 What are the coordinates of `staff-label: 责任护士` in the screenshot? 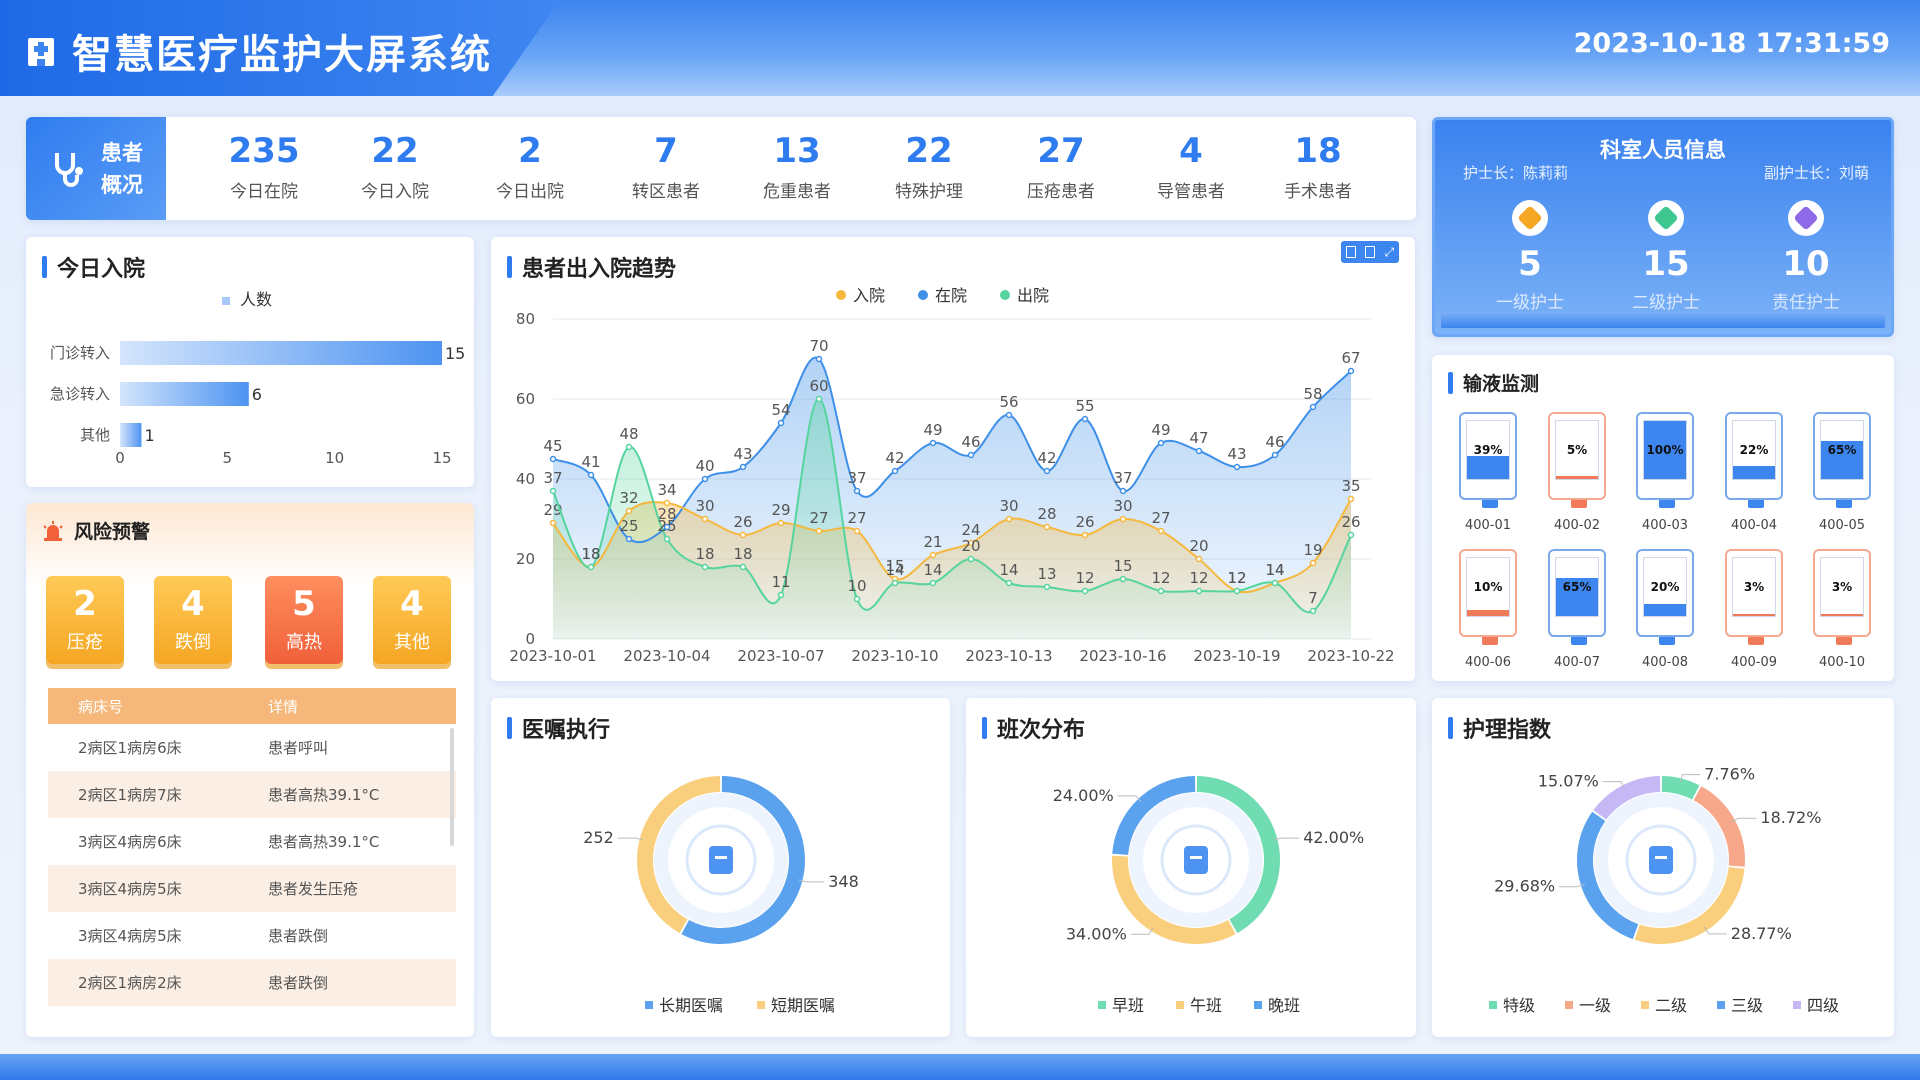 It's located at (1806, 303).